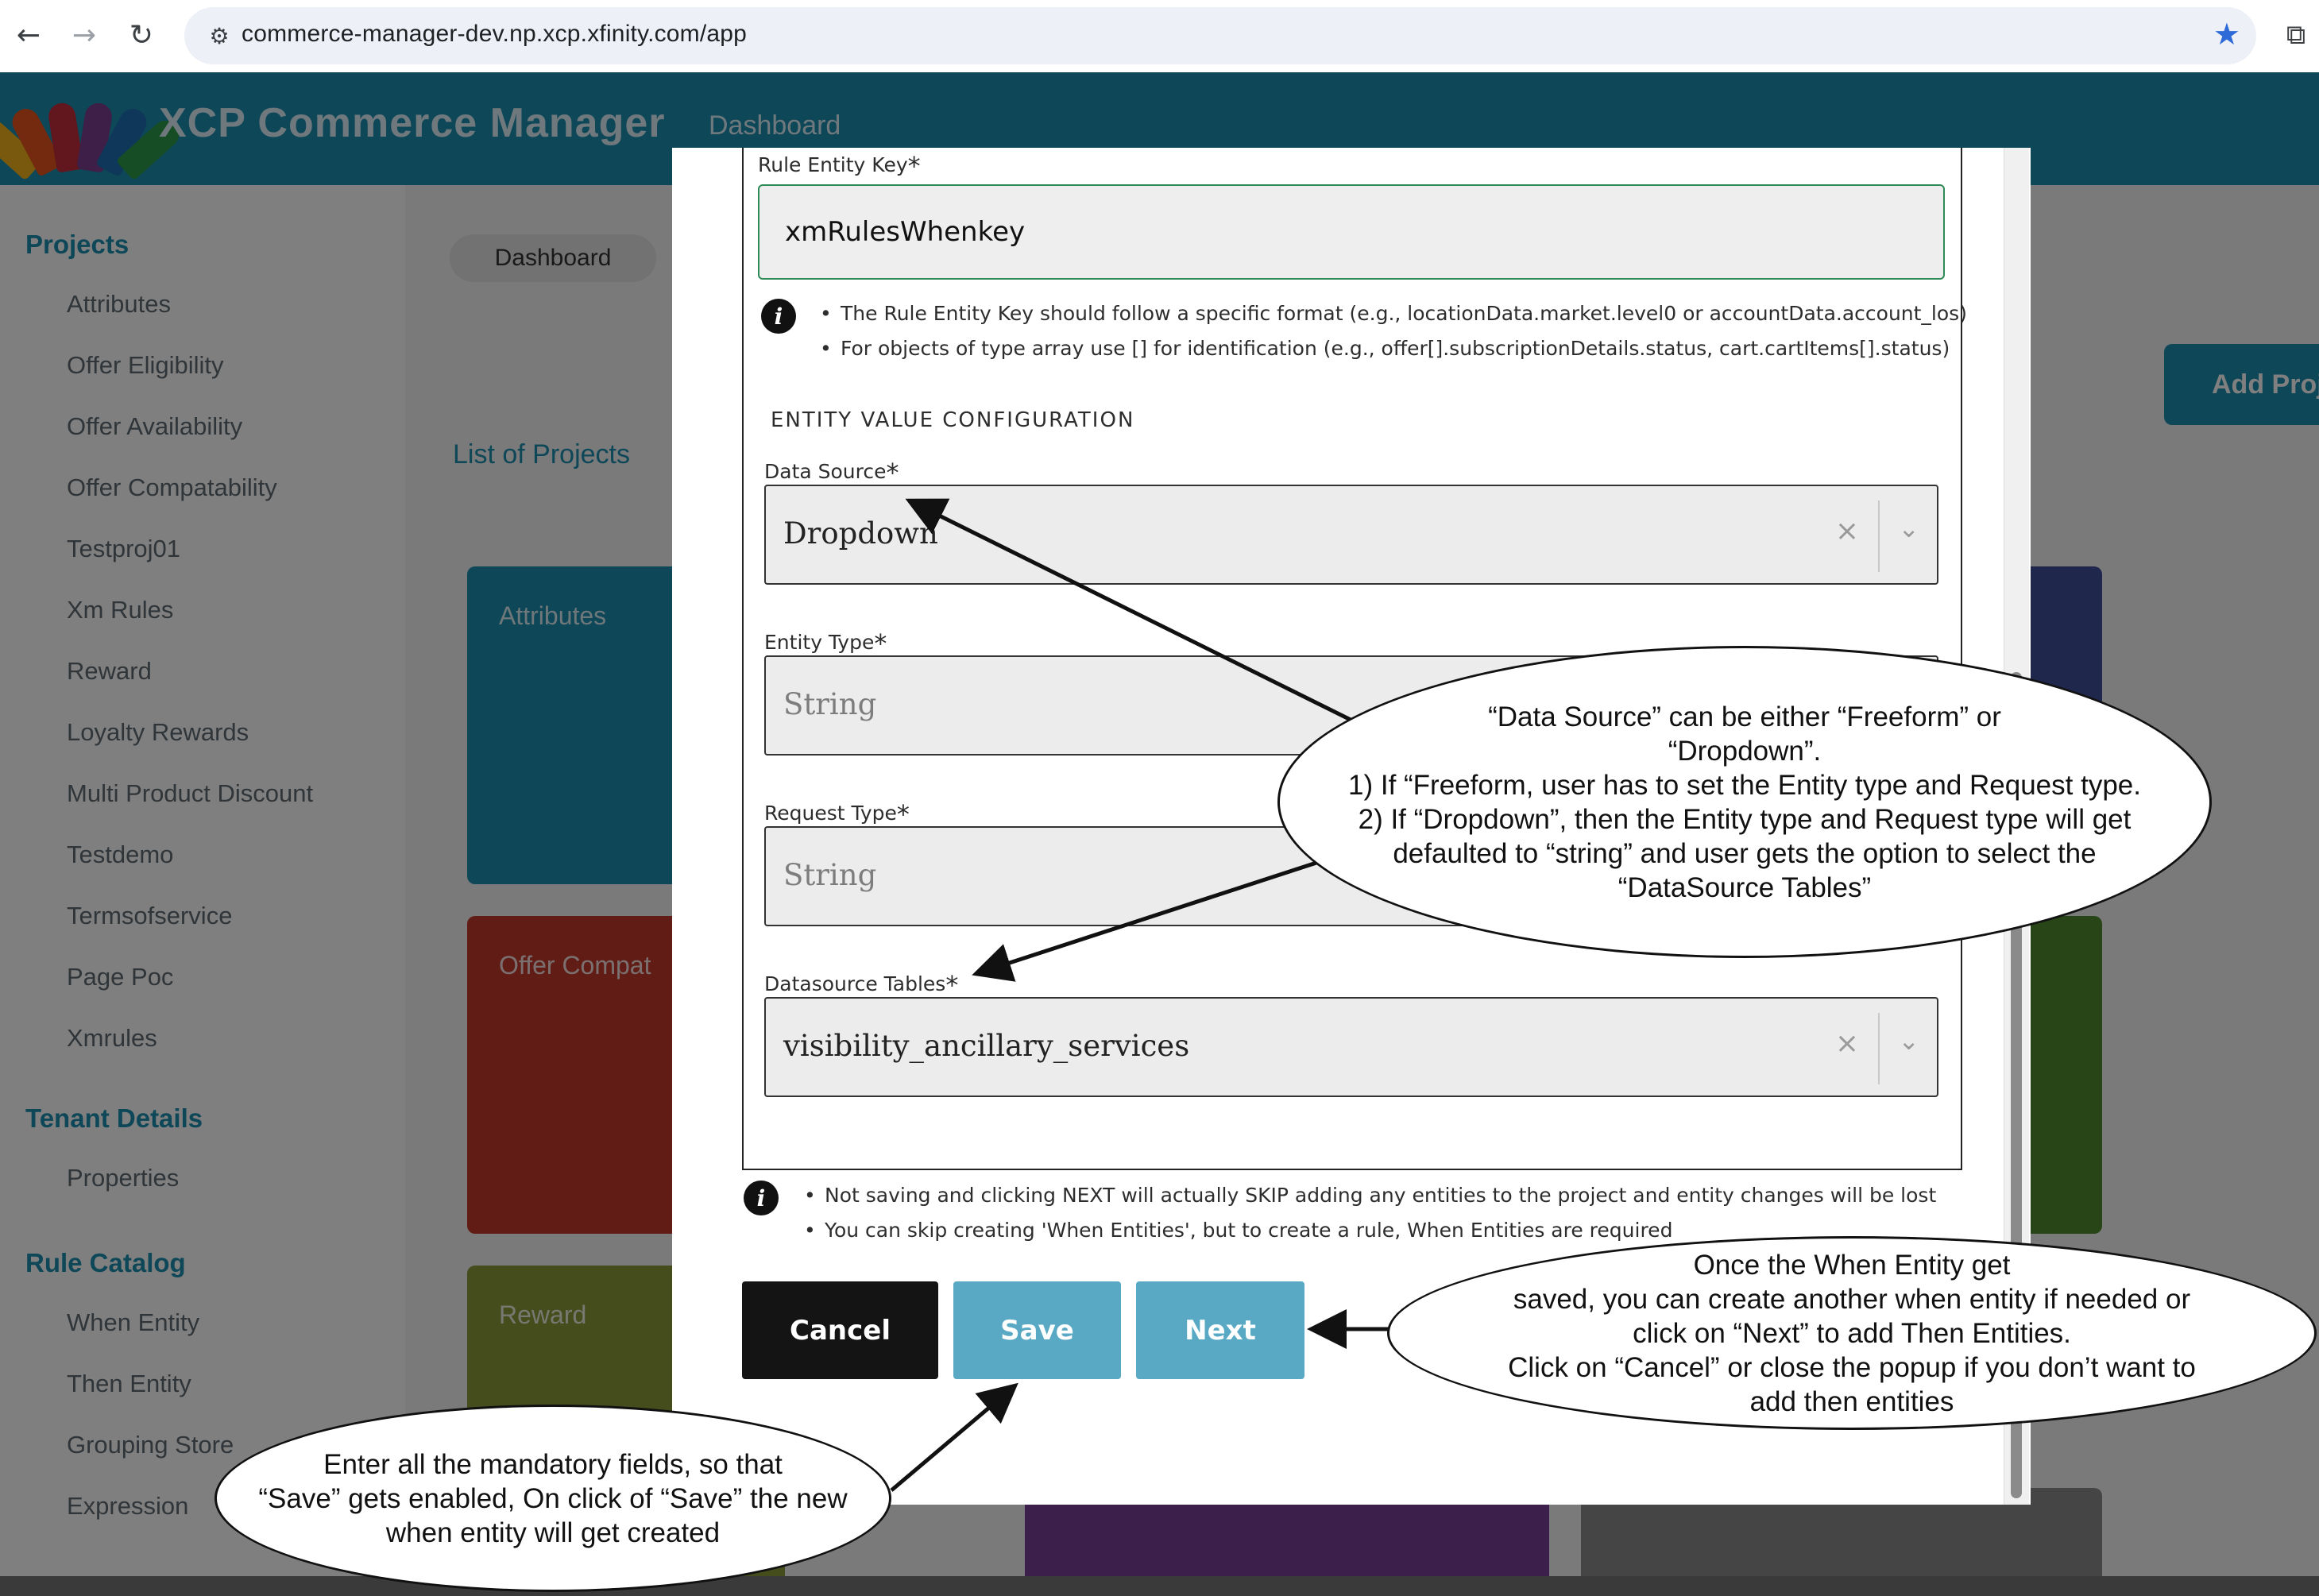 The width and height of the screenshot is (2319, 1596). Describe the element at coordinates (84, 35) in the screenshot. I see `forward-icon: →` at that location.